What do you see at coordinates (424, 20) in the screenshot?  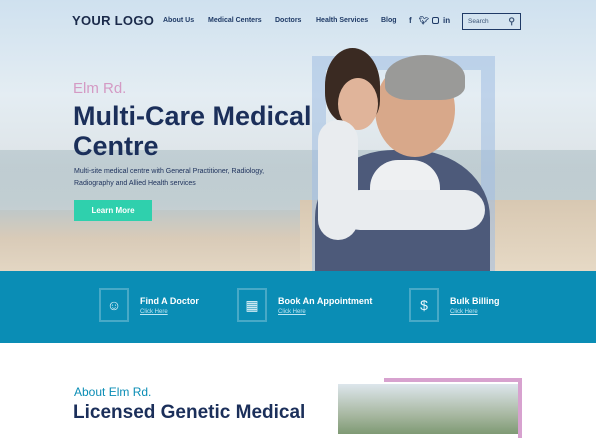 I see `twitter-icon: 🐦︎` at bounding box center [424, 20].